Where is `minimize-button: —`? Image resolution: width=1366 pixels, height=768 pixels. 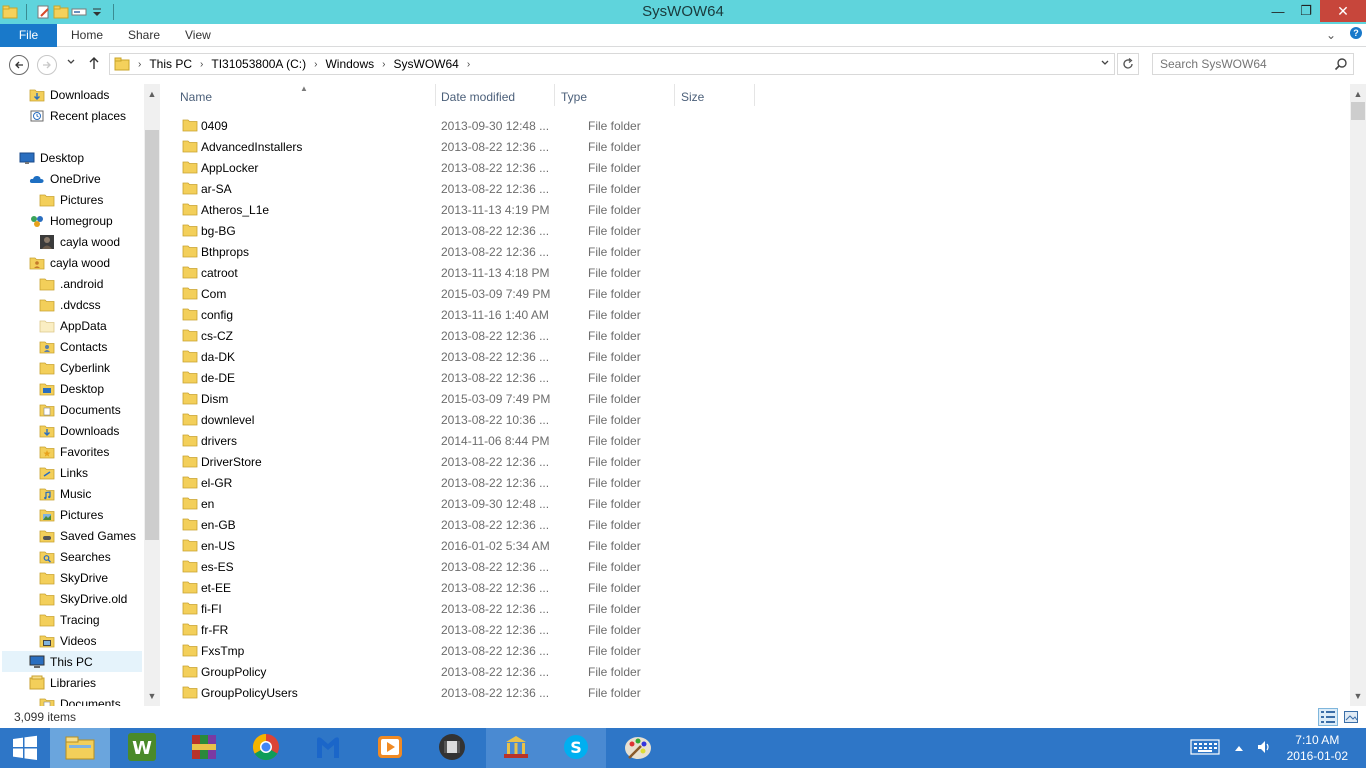
minimize-button: — is located at coordinates (1278, 11).